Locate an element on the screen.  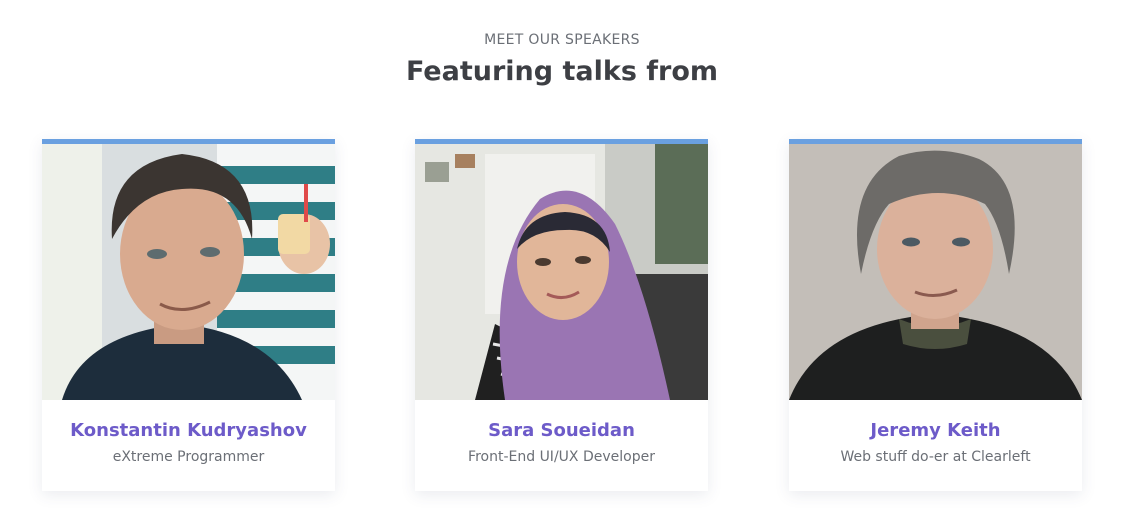
speaker-name-link: Jeremy Keith is located at coordinates (935, 430).